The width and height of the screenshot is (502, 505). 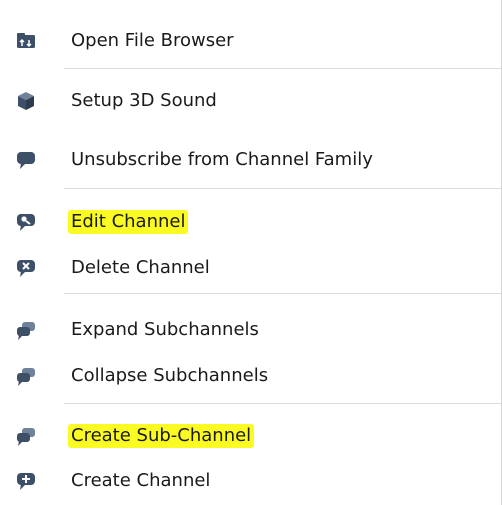 What do you see at coordinates (128, 222) in the screenshot?
I see `menu-item-label: Edit Channel` at bounding box center [128, 222].